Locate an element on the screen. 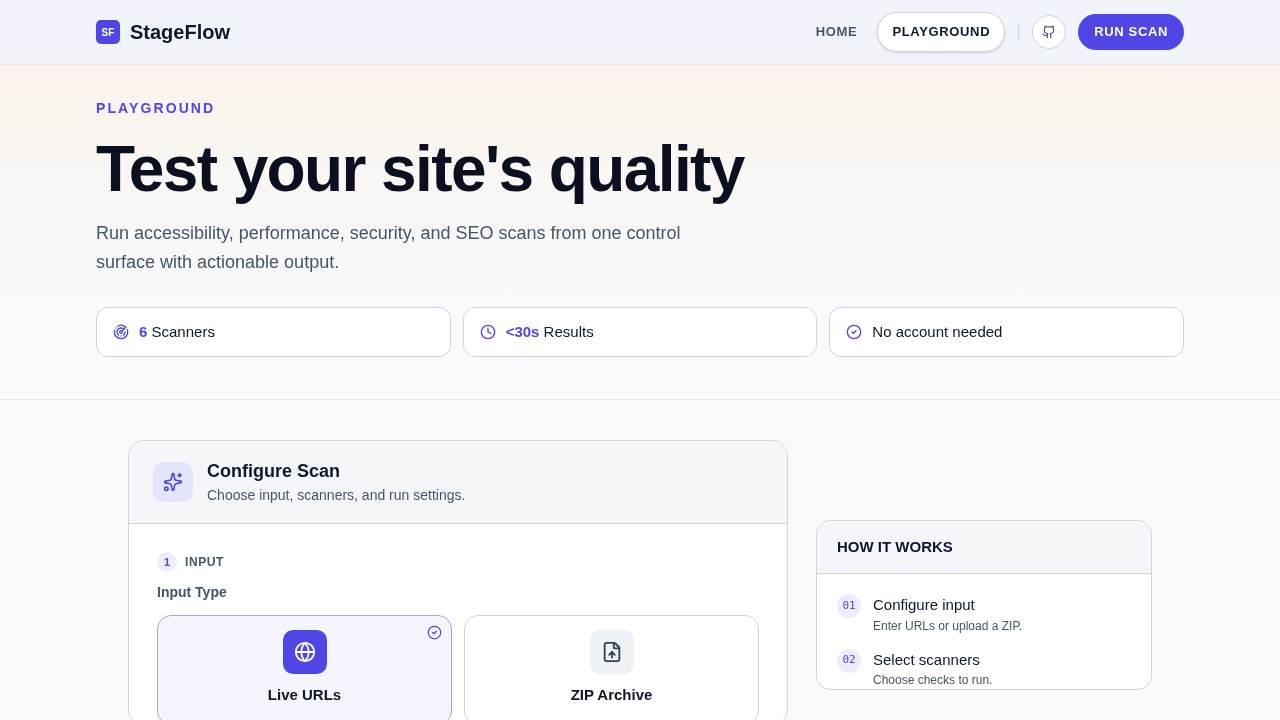 Image resolution: width=1280 pixels, height=720 pixels. brand-name: StageFlow is located at coordinates (180, 32).